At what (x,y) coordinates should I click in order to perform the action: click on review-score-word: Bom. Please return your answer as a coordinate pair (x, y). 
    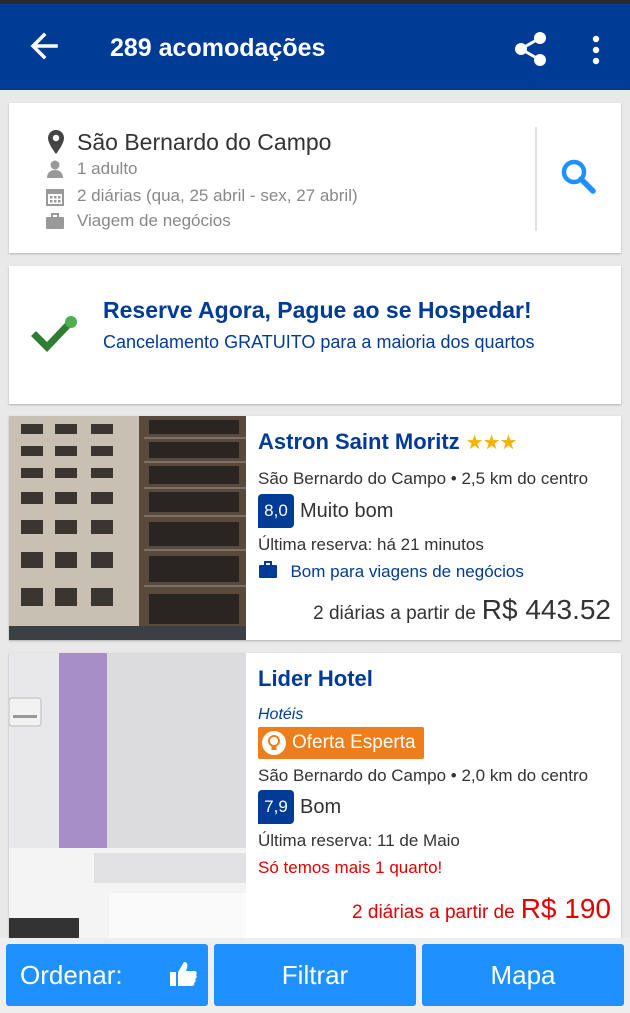
    Looking at the image, I should click on (321, 806).